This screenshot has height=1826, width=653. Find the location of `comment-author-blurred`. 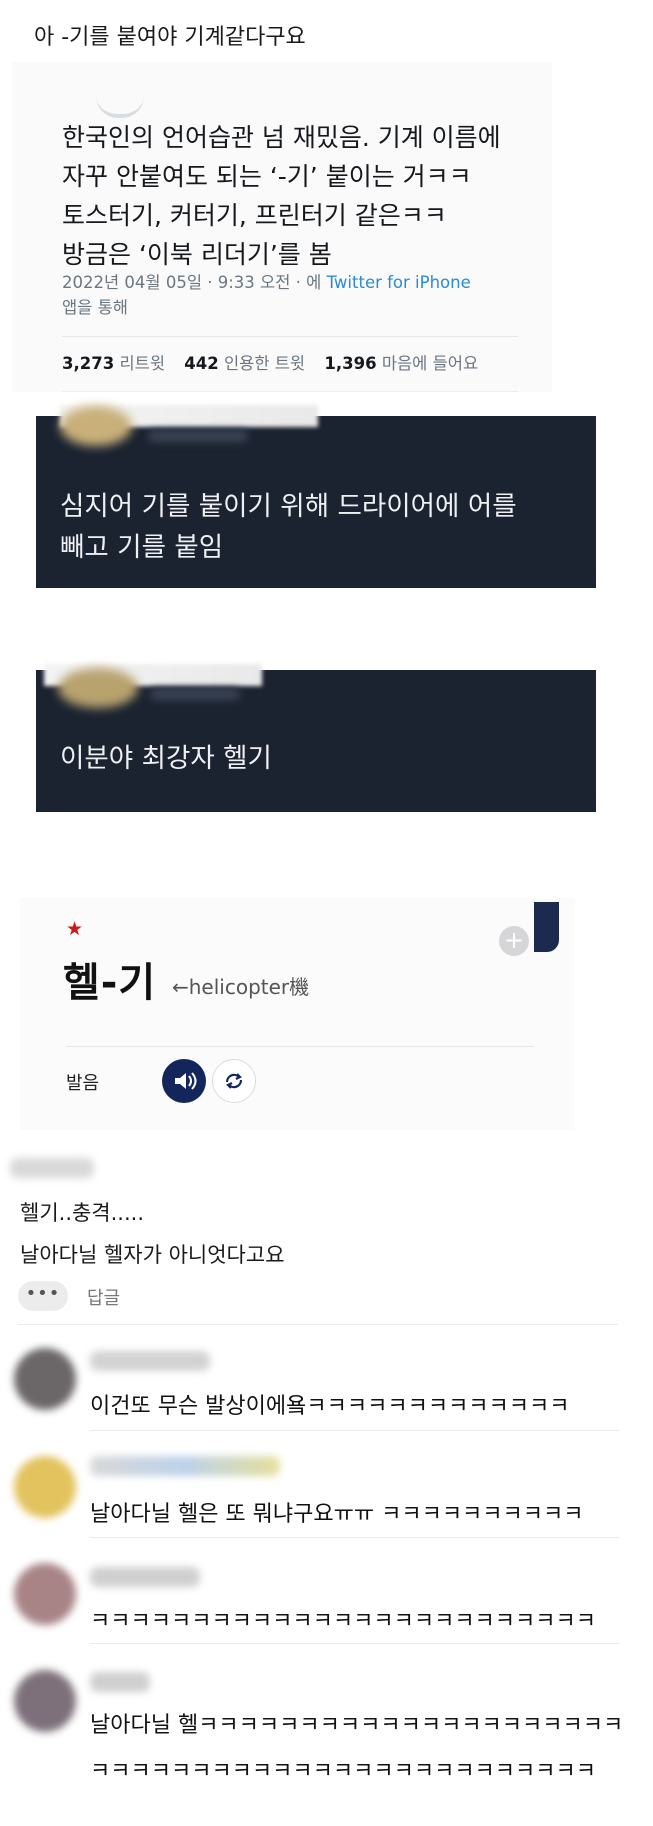

comment-author-blurred is located at coordinates (52, 1168).